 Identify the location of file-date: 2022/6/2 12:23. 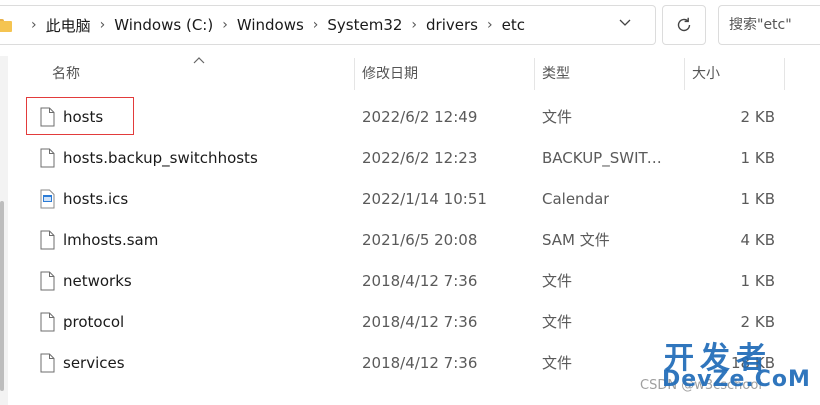
(420, 158).